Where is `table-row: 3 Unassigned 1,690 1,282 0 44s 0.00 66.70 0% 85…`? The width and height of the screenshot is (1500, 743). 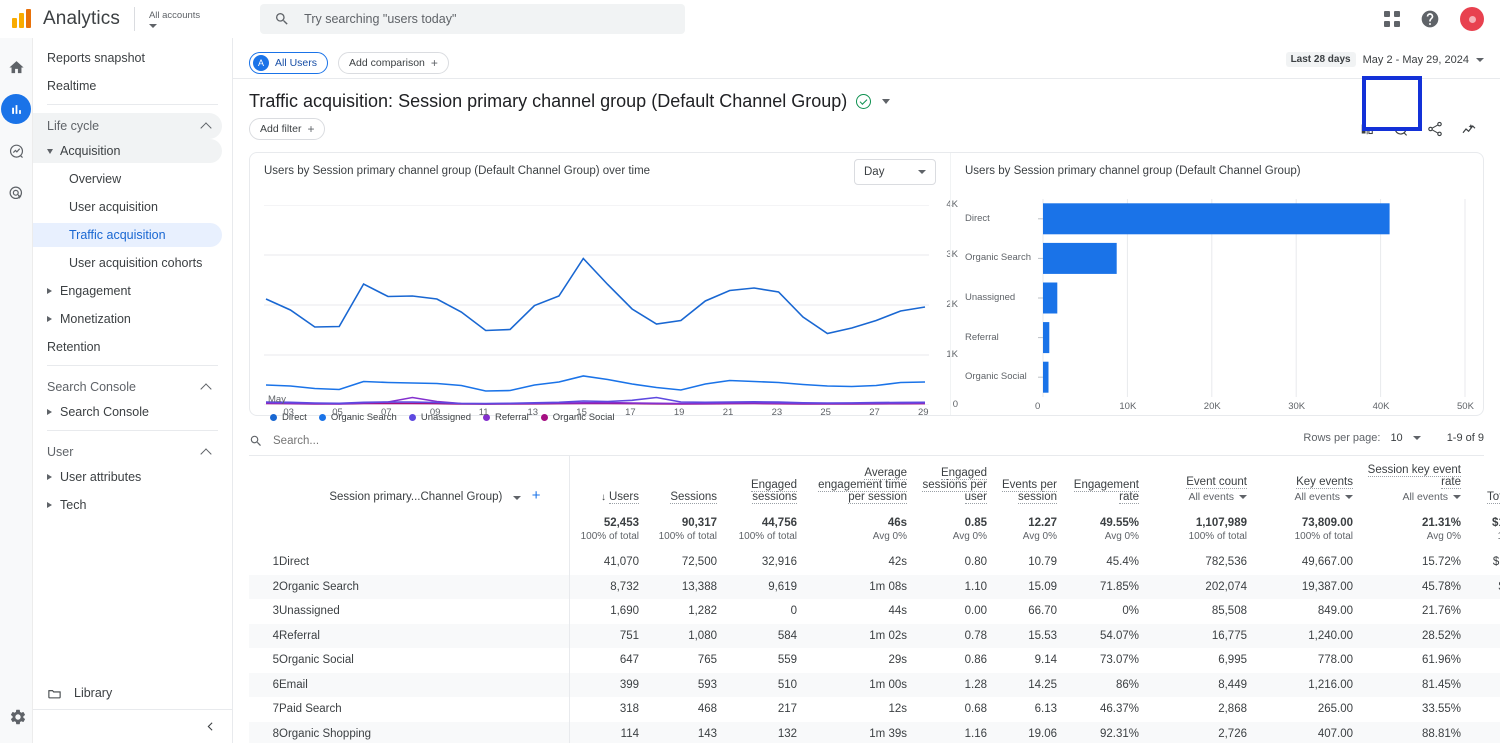 table-row: 3 Unassigned 1,690 1,282 0 44s 0.00 66.70 0% 85… is located at coordinates (874, 611).